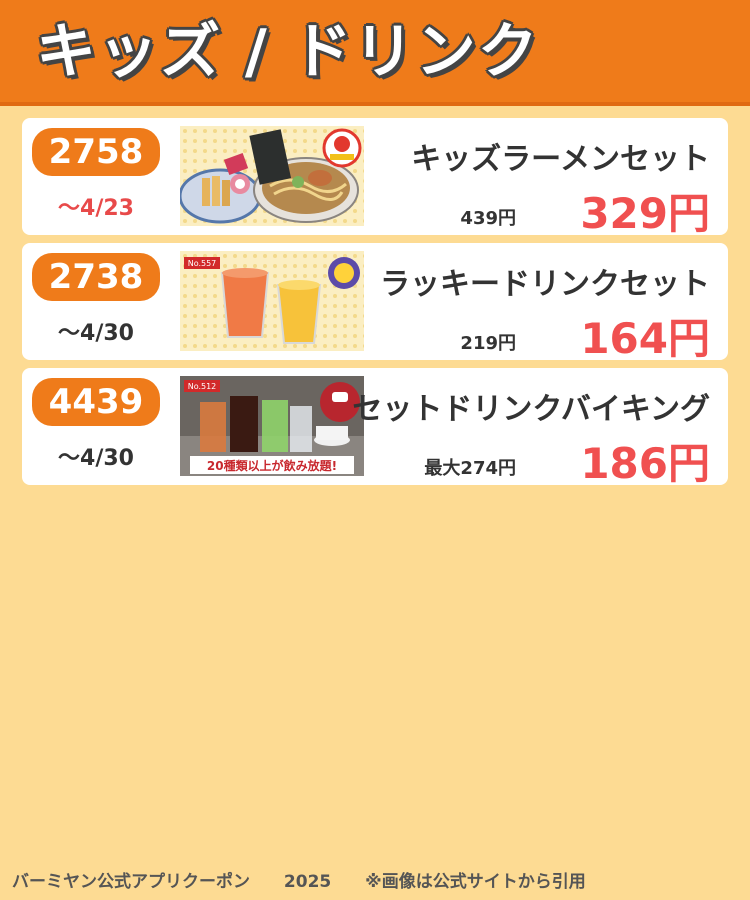 The width and height of the screenshot is (750, 900). Describe the element at coordinates (488, 343) in the screenshot. I see `coupon-original-price: 219円` at that location.